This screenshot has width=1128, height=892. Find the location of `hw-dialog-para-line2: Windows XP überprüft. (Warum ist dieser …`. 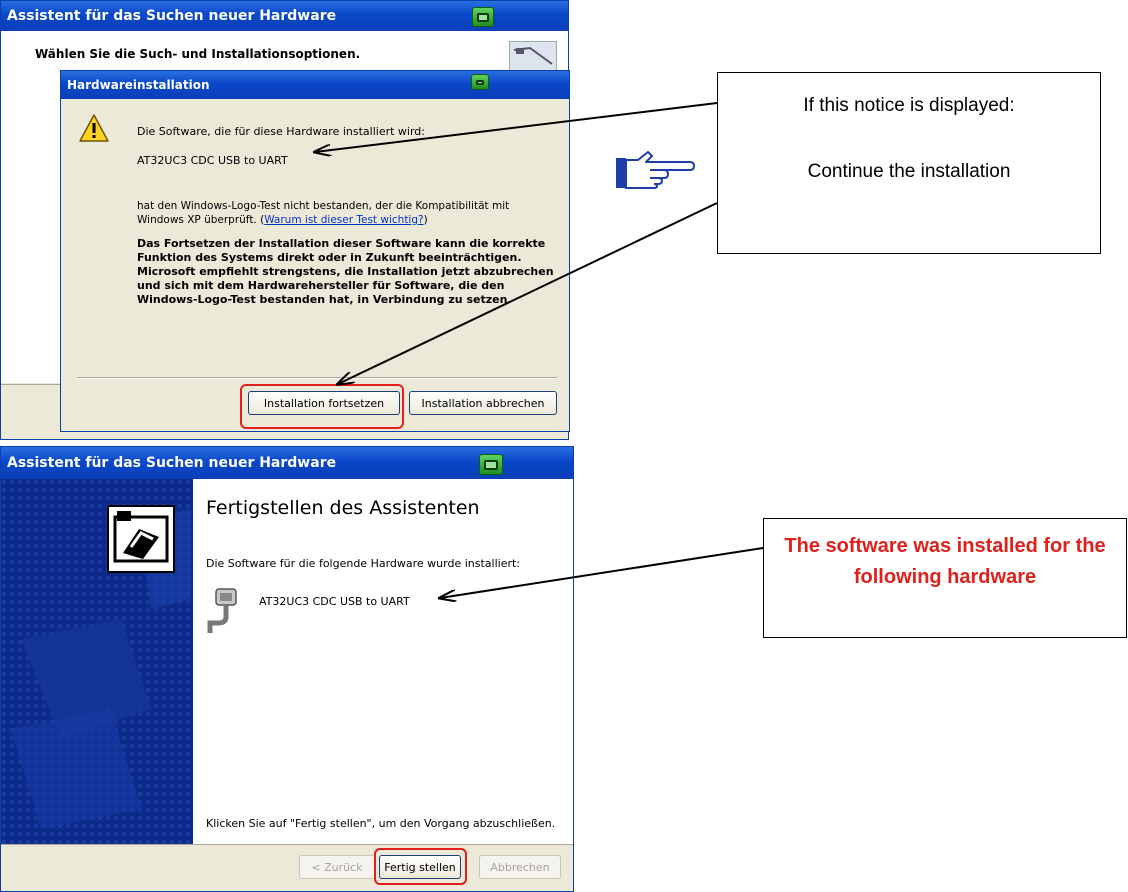

hw-dialog-para-line2: Windows XP überprüft. (Warum ist dieser … is located at coordinates (352, 220).